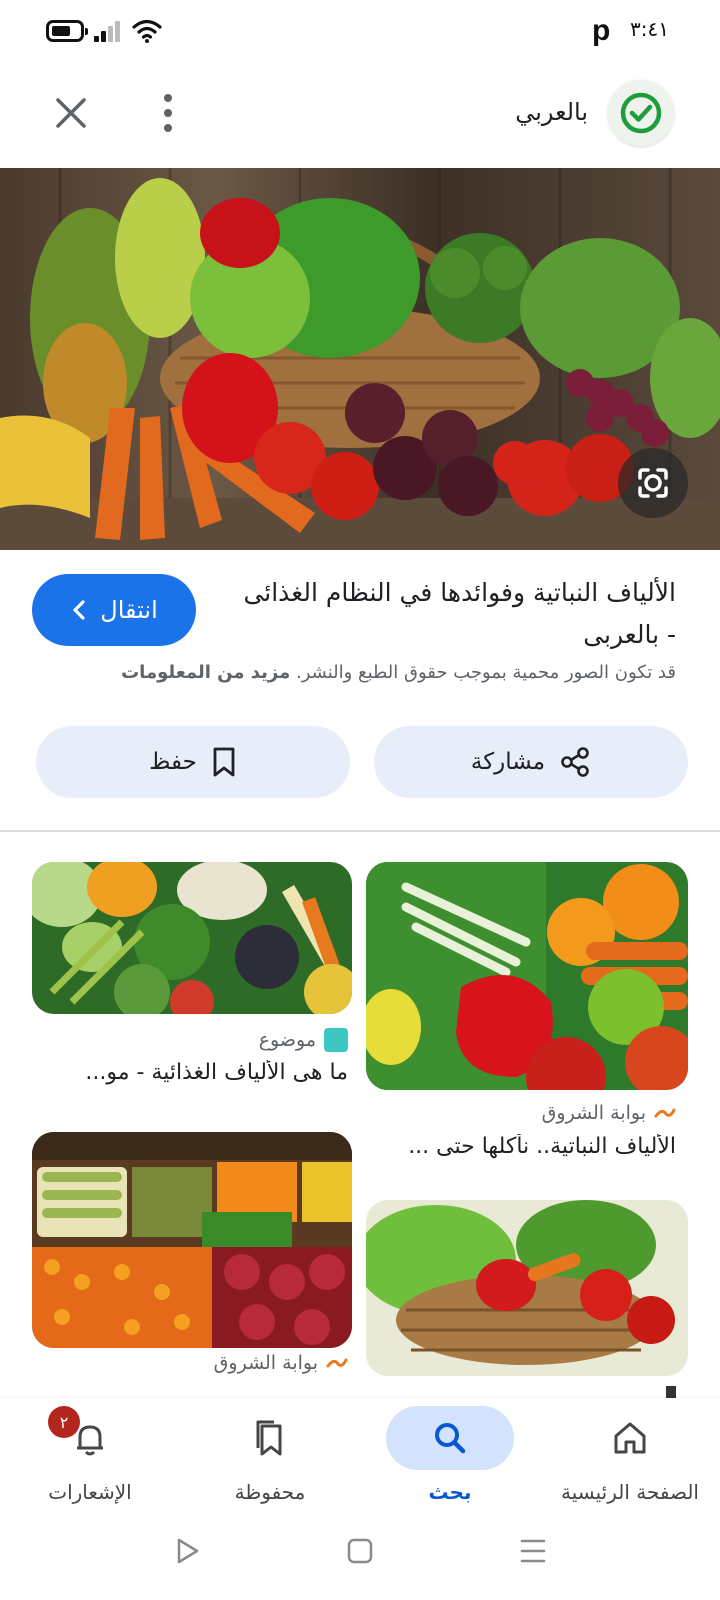 The width and height of the screenshot is (720, 1600). I want to click on lens-icon, so click(653, 483).